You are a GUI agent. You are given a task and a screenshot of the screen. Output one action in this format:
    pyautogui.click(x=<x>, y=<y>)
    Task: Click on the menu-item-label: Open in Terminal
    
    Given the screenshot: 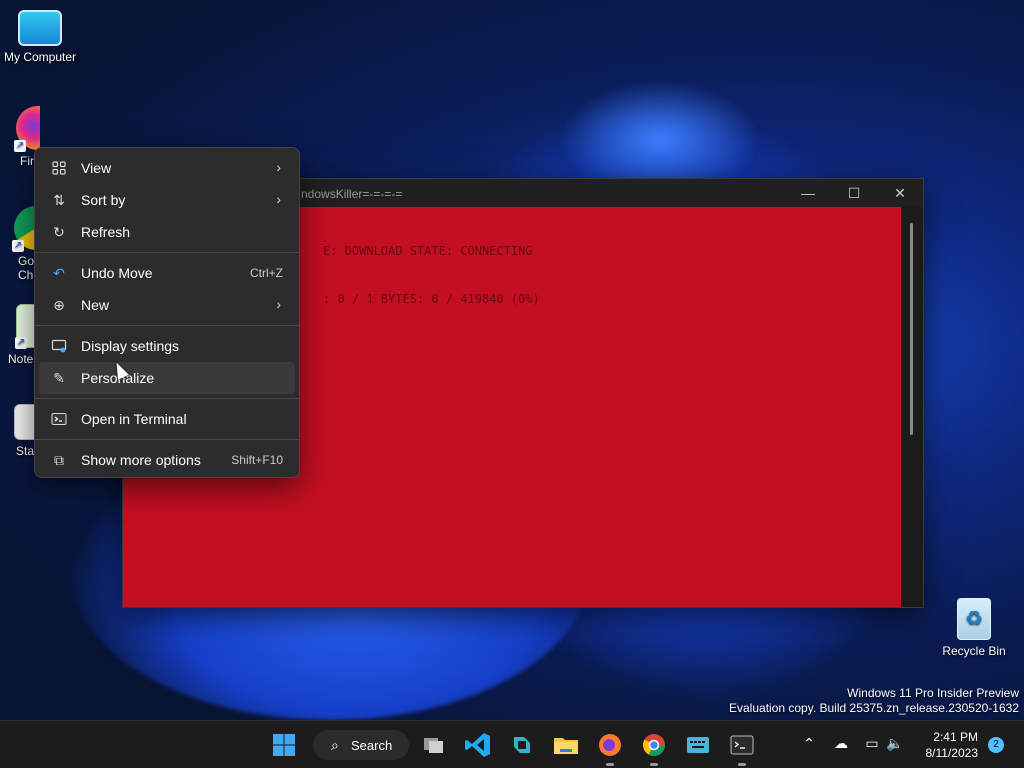 What is the action you would take?
    pyautogui.click(x=134, y=419)
    